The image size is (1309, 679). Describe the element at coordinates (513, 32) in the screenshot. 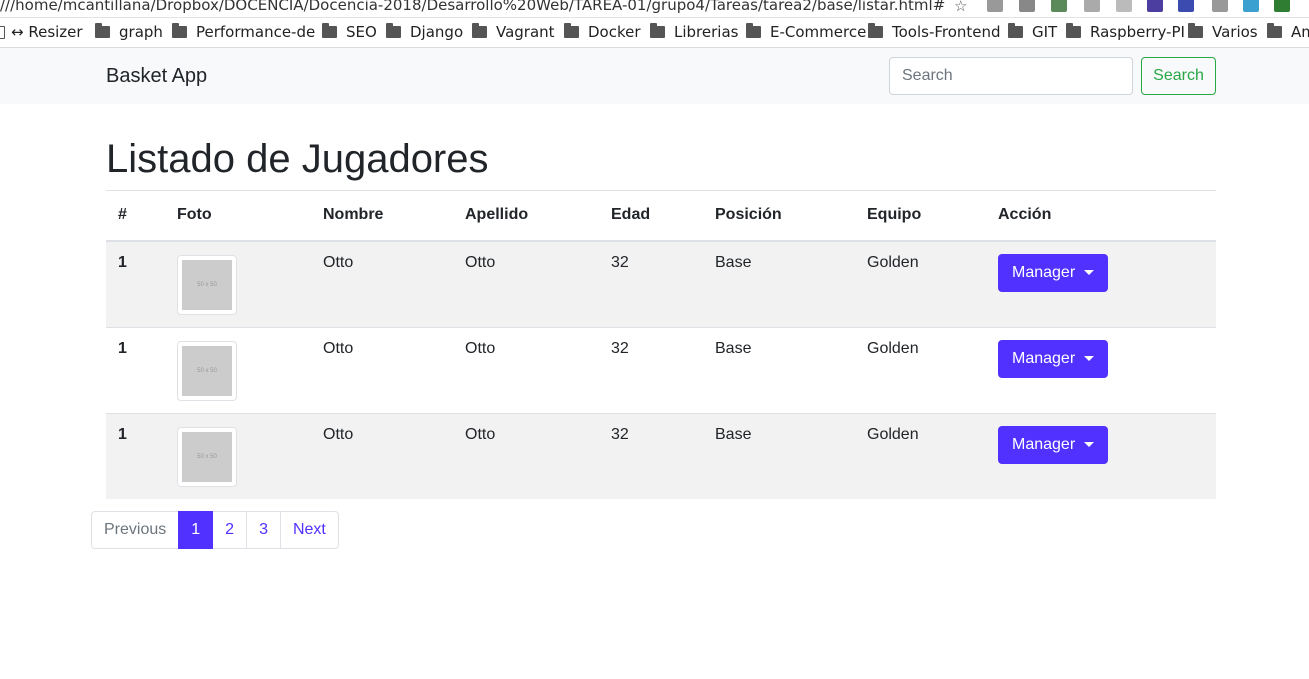

I see `bookmark-vagrant: Vagrant` at that location.